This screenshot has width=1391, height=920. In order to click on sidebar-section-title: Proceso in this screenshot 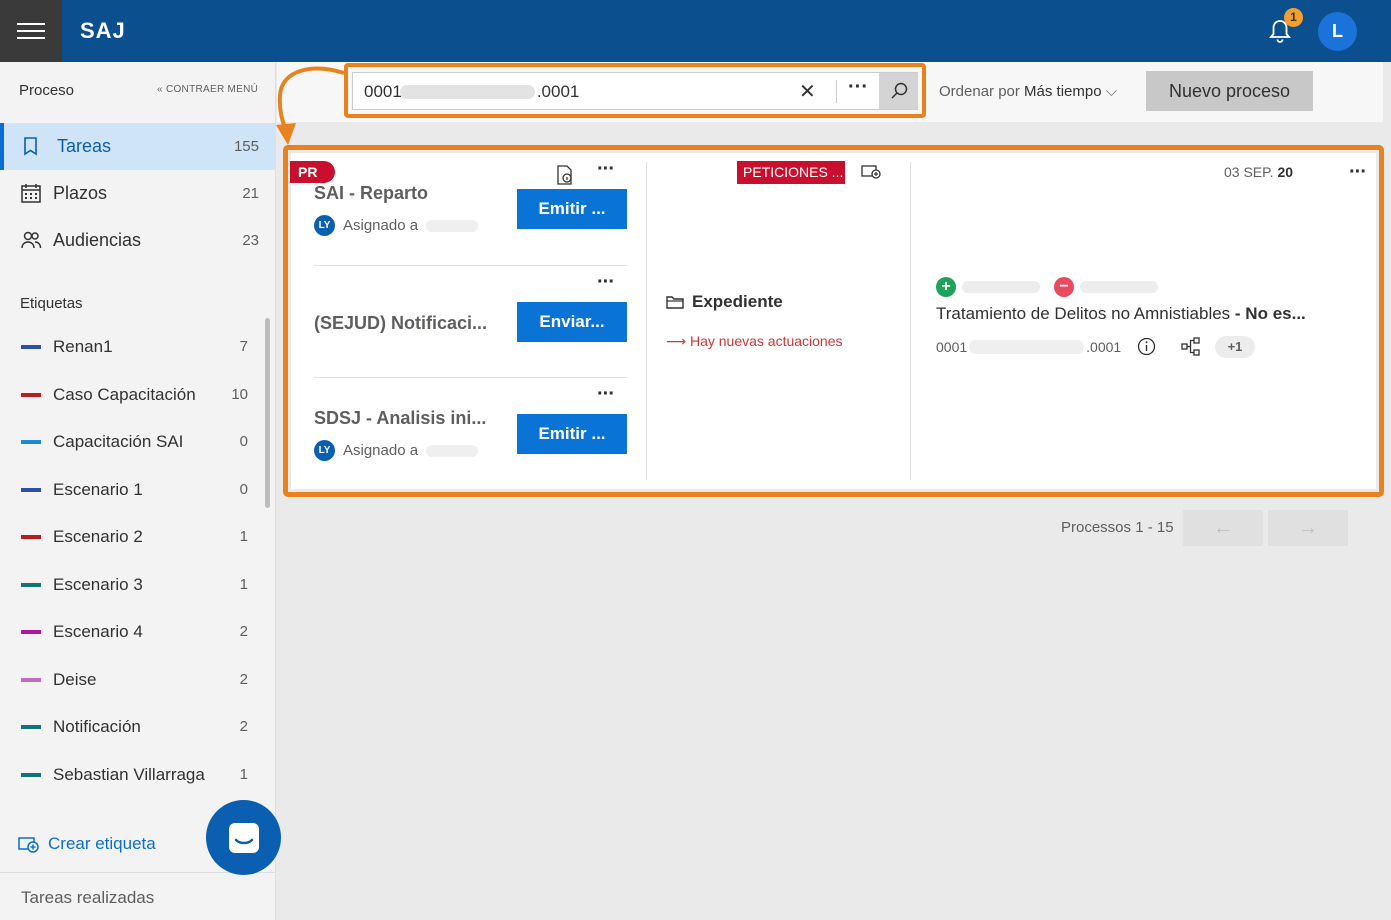, I will do `click(47, 90)`.